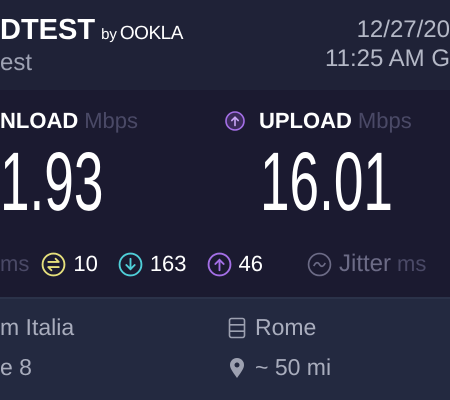 Image resolution: width=450 pixels, height=400 pixels. Describe the element at coordinates (403, 29) in the screenshot. I see `test-date: 12/27/20` at that location.